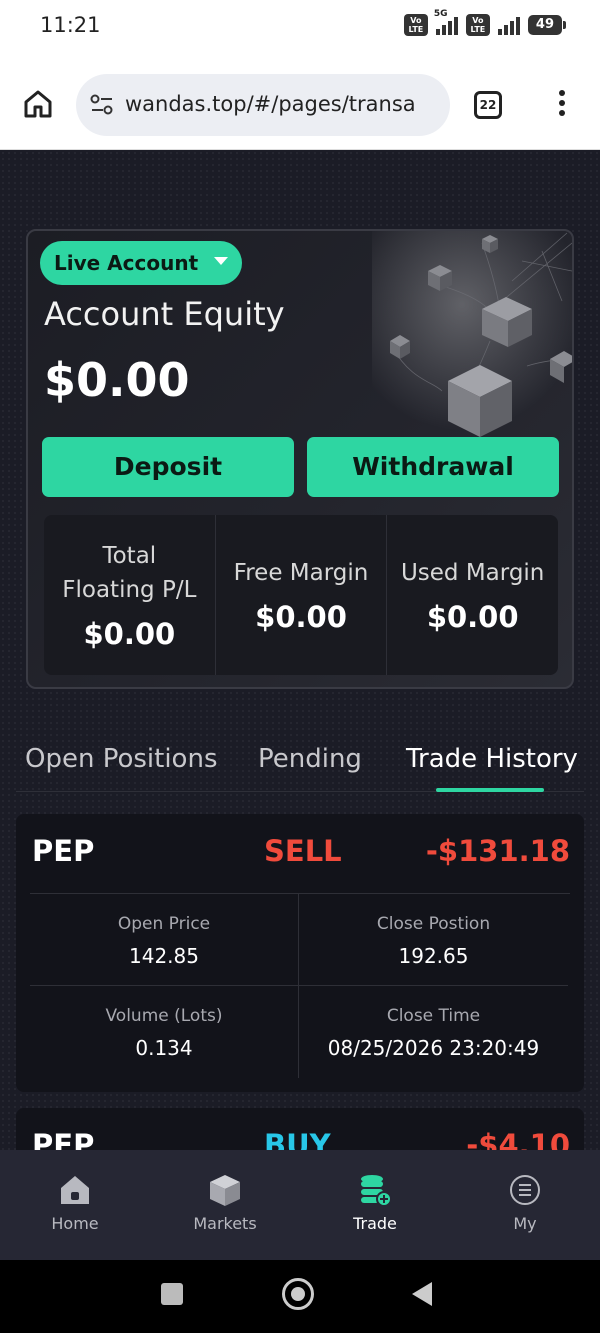  I want to click on stat-used-margin: Used Margin $0.00, so click(472, 595).